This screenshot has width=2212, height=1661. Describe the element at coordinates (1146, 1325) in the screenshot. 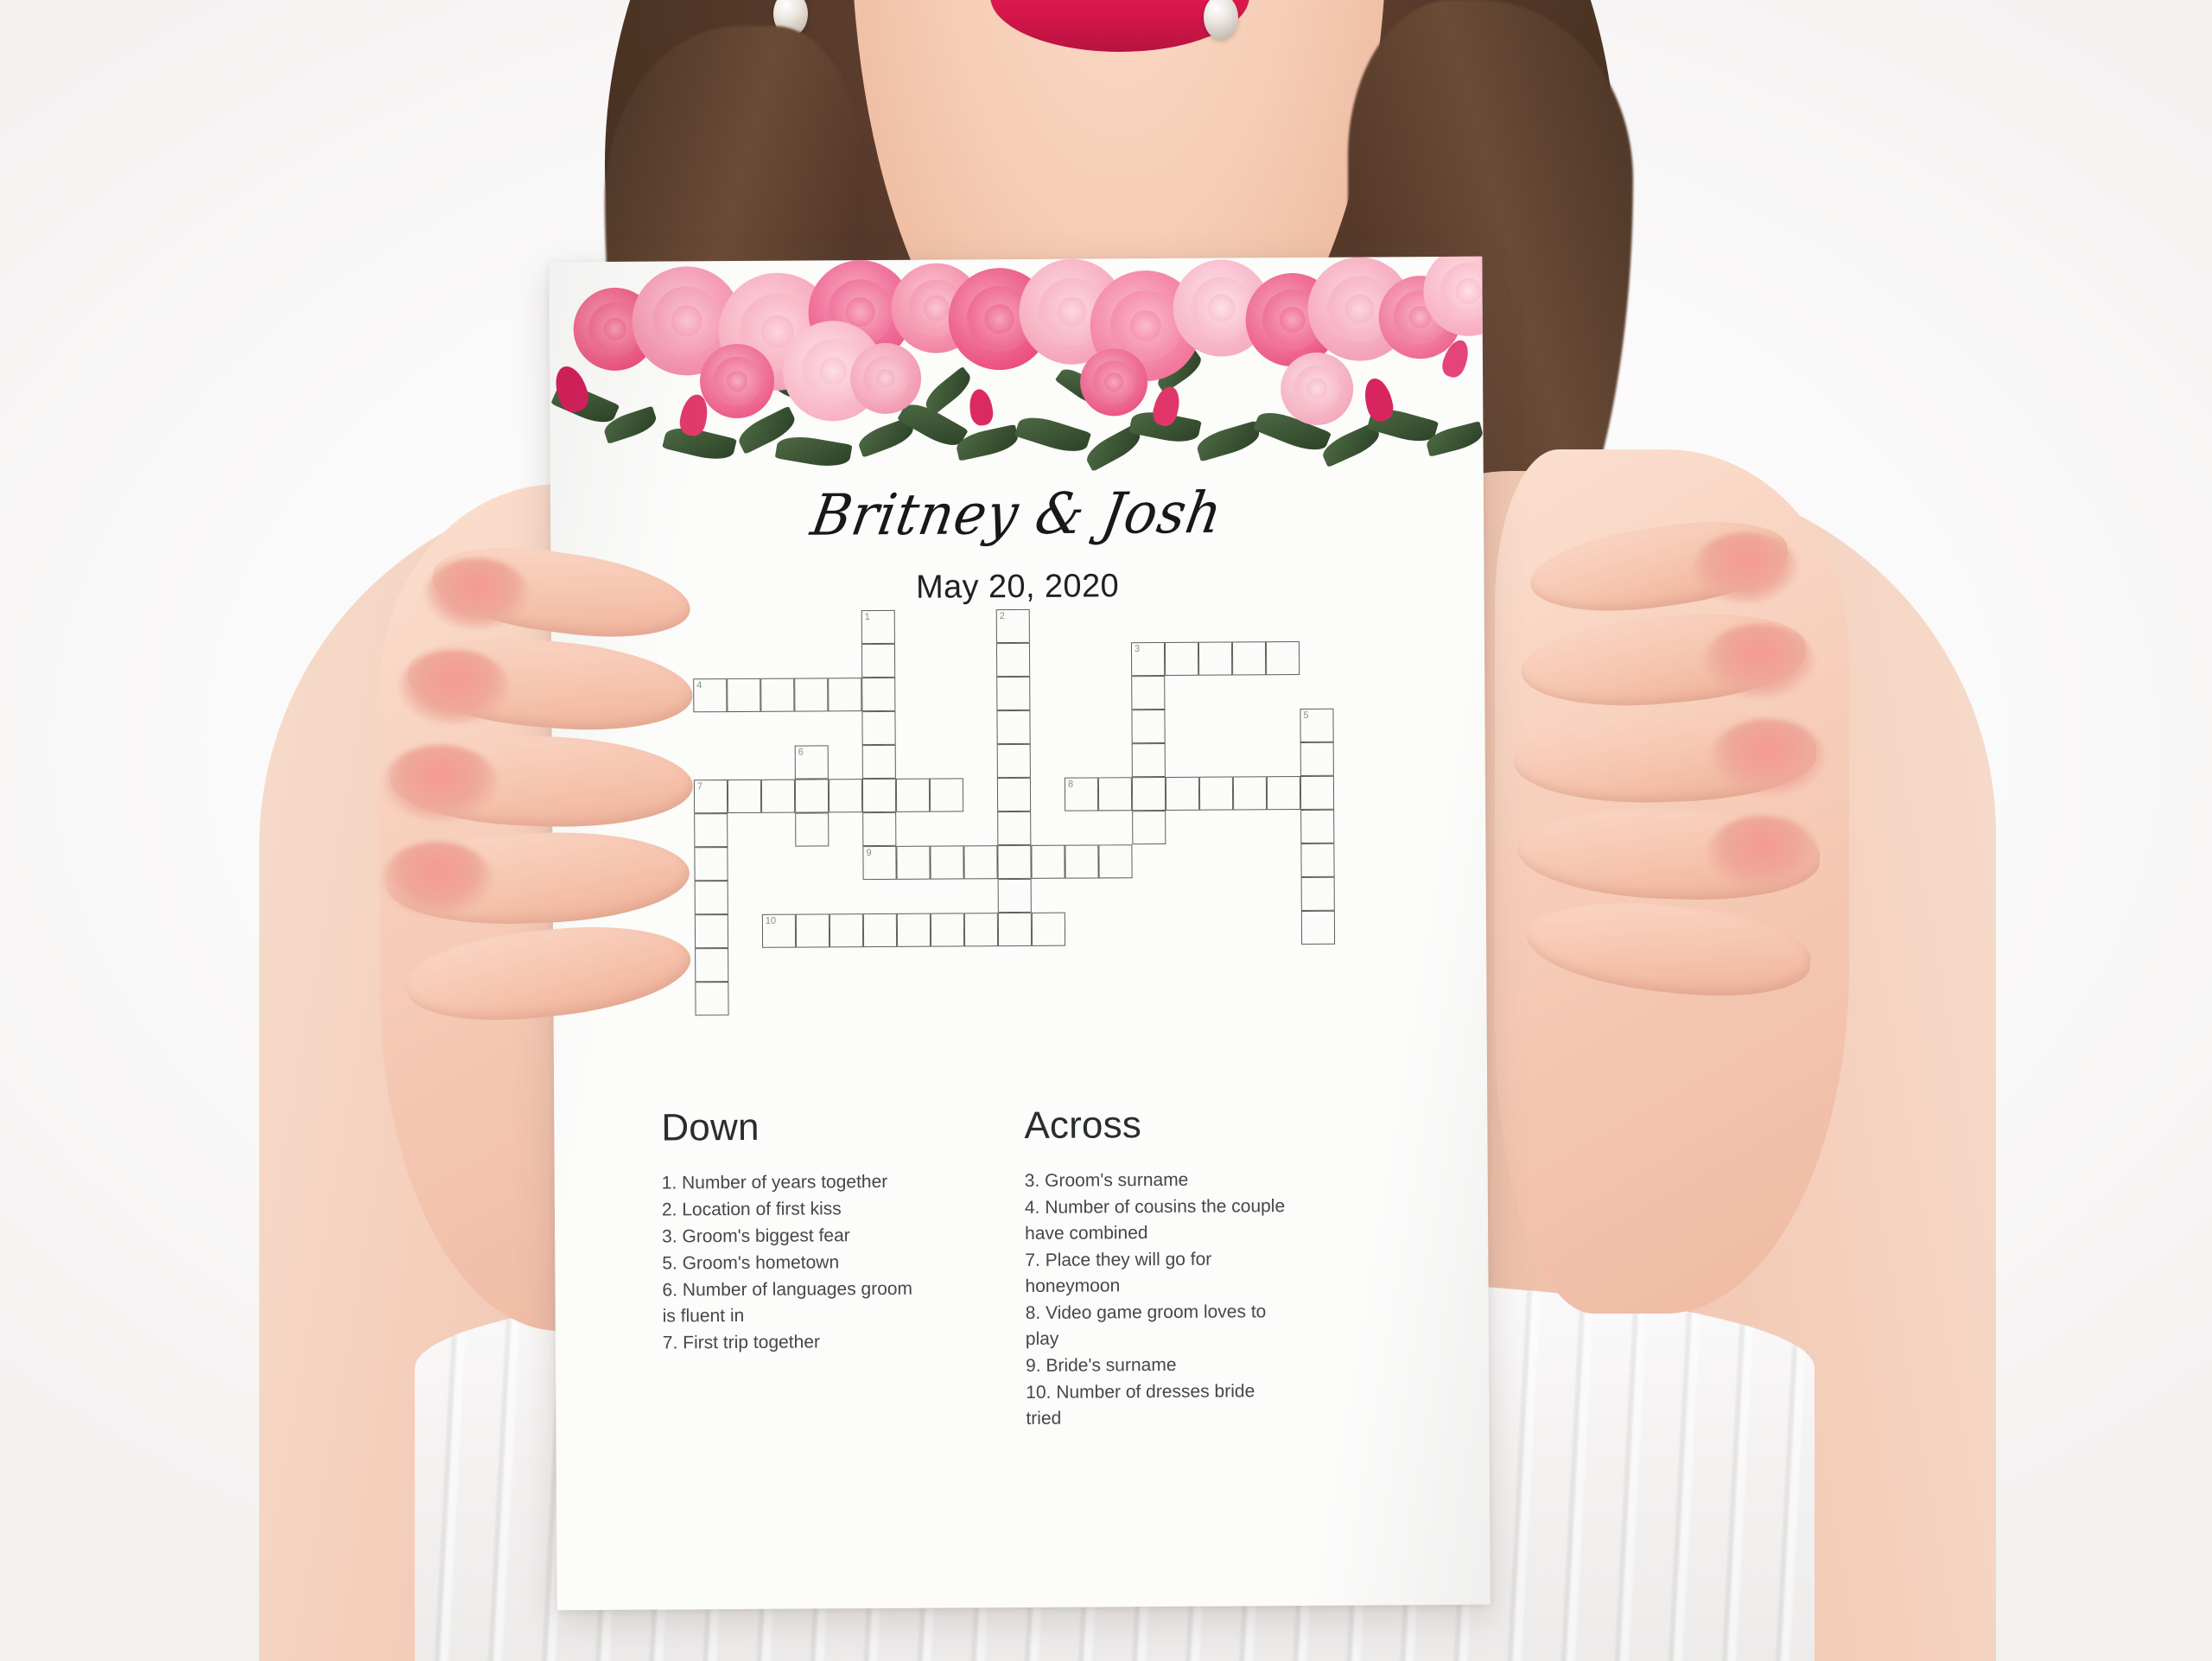

I see `across-clue-item: 8. Video game groom loves to play` at that location.